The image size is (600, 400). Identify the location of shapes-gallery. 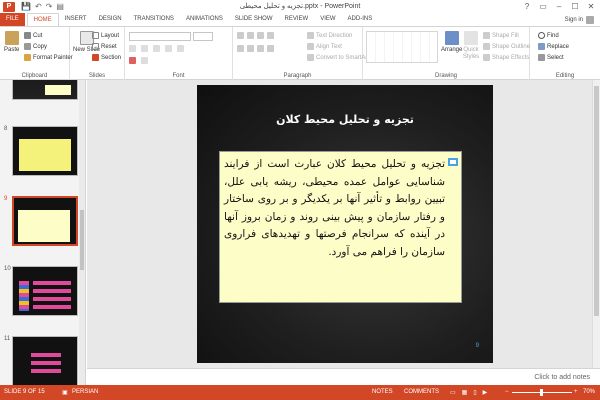
(402, 47).